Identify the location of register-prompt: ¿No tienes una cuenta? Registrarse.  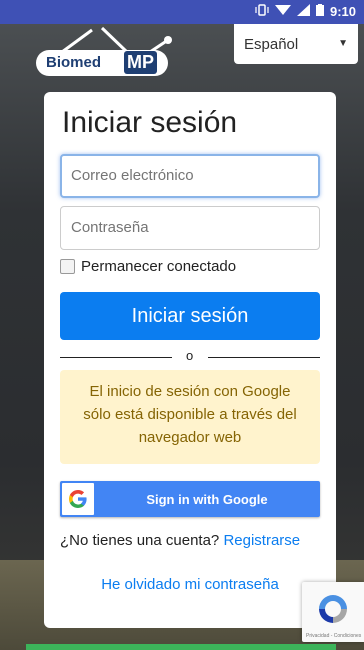
(180, 540).